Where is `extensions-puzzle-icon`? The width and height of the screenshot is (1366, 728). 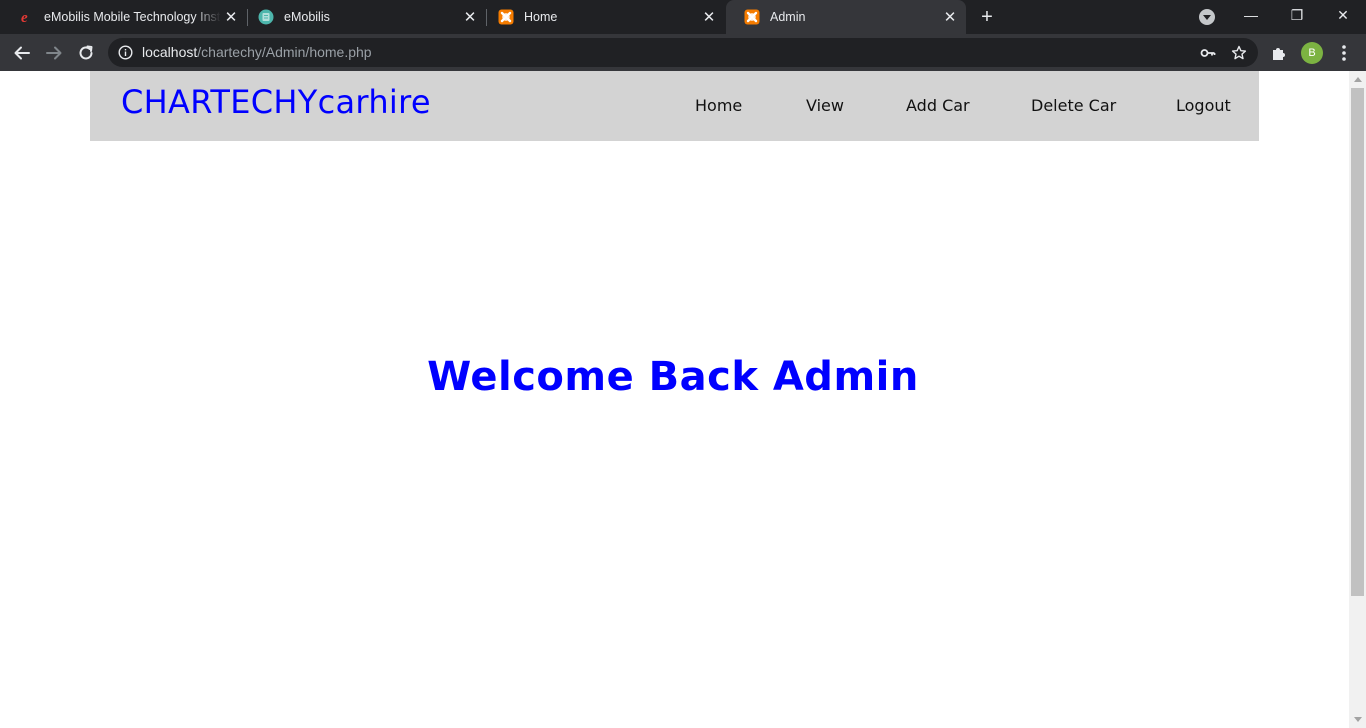
extensions-puzzle-icon is located at coordinates (1279, 53).